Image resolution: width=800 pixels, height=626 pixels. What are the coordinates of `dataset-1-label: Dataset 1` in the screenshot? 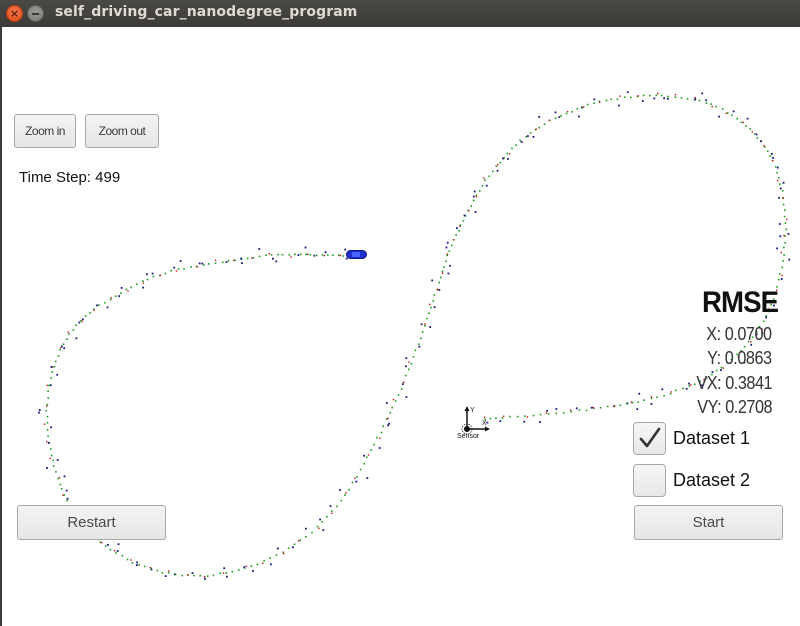 It's located at (711, 438).